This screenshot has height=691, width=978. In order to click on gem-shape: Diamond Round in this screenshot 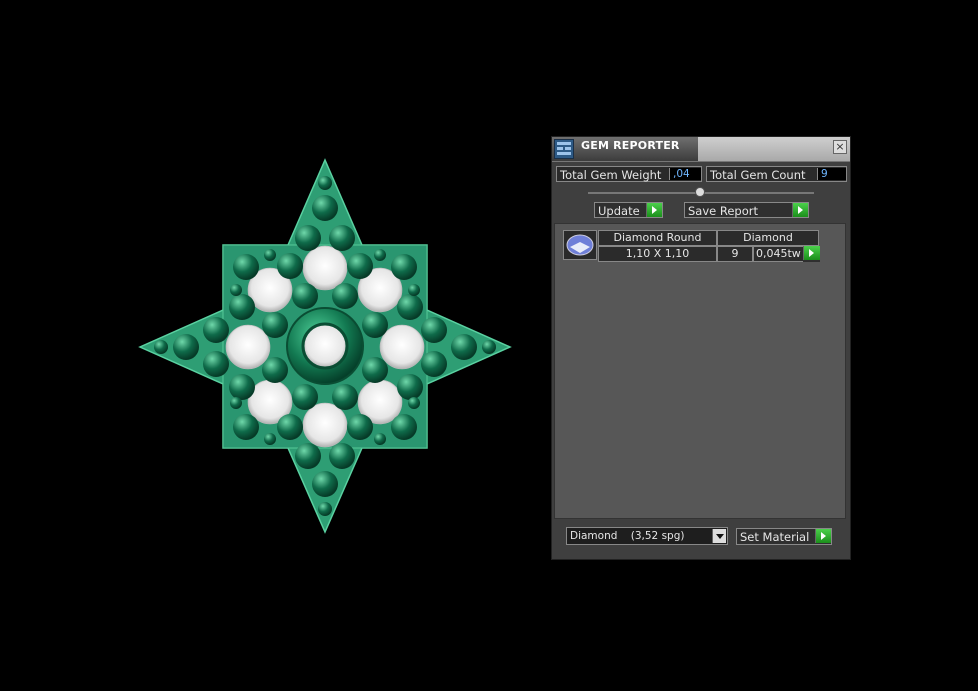, I will do `click(657, 238)`.